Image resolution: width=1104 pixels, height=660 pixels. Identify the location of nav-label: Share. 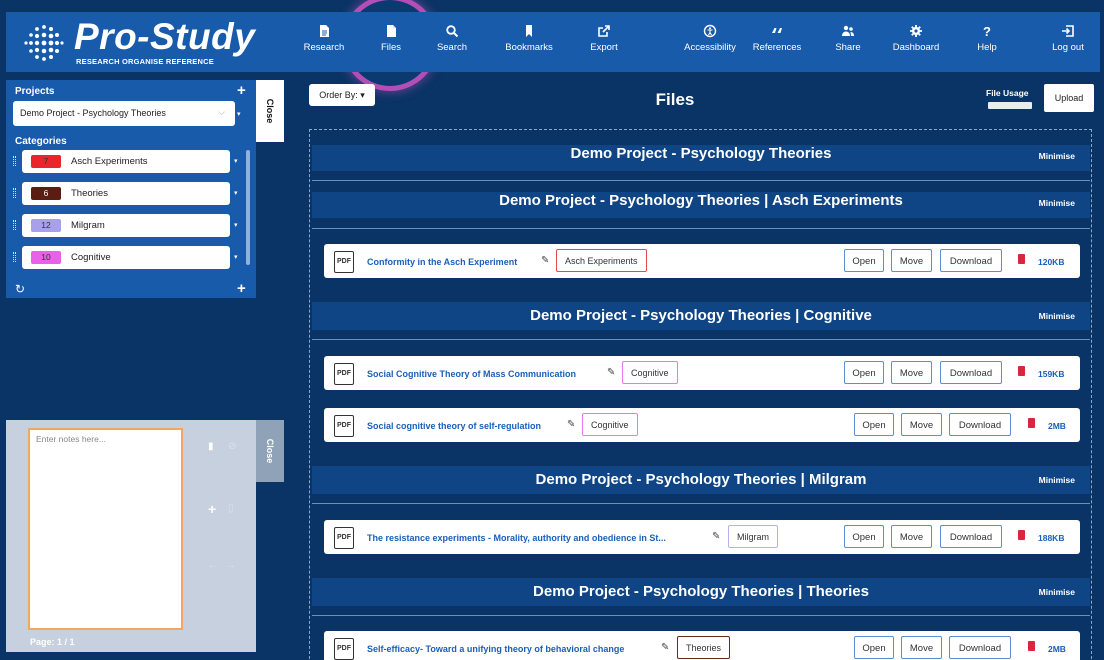
(848, 47).